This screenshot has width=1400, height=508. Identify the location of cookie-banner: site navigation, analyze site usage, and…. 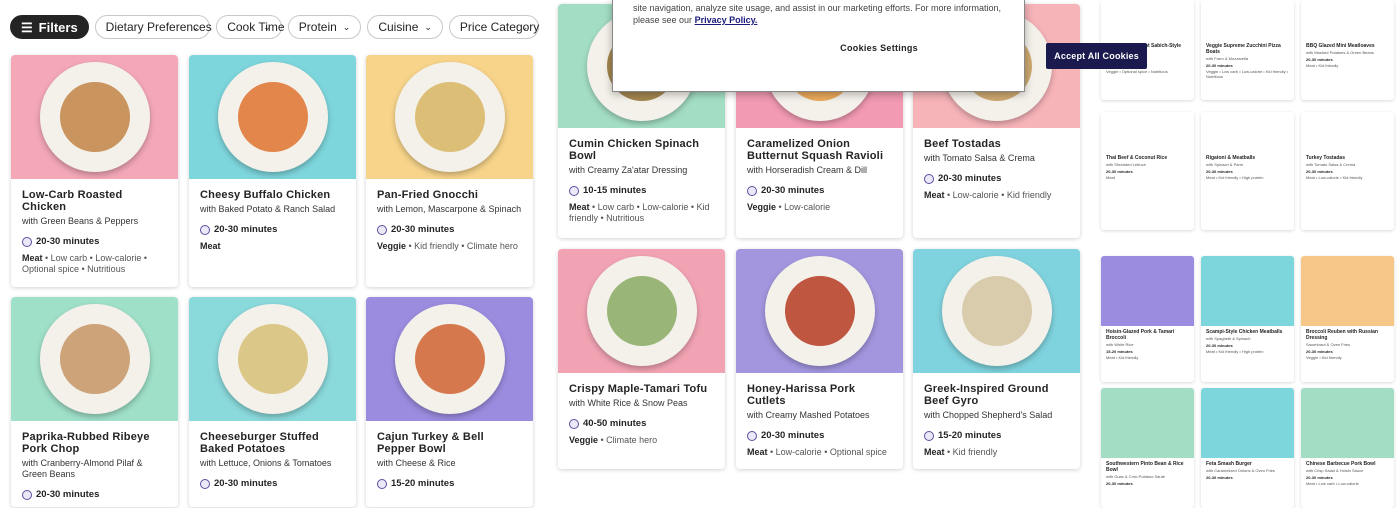
(879, 46).